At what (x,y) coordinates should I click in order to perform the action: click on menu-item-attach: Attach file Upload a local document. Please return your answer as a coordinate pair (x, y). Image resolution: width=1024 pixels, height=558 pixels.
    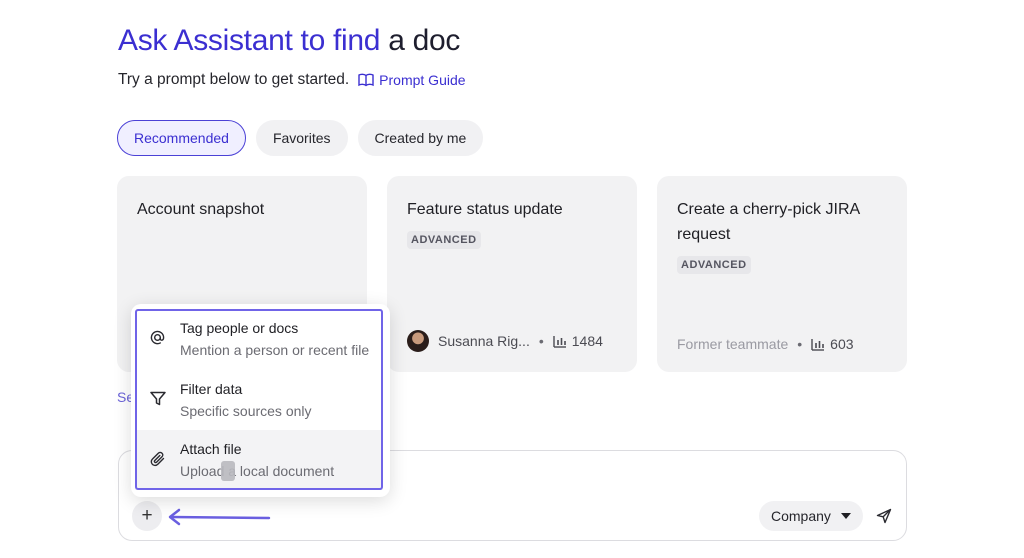
    Looking at the image, I should click on (259, 460).